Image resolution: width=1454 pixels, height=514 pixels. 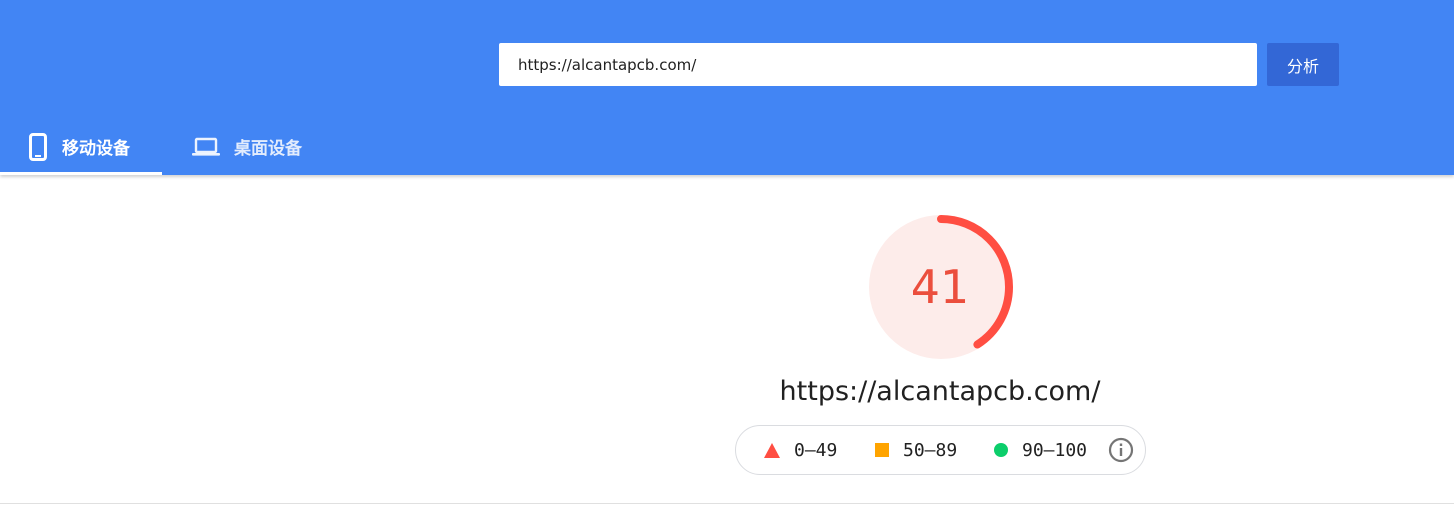 I want to click on circle-icon, so click(x=1001, y=450).